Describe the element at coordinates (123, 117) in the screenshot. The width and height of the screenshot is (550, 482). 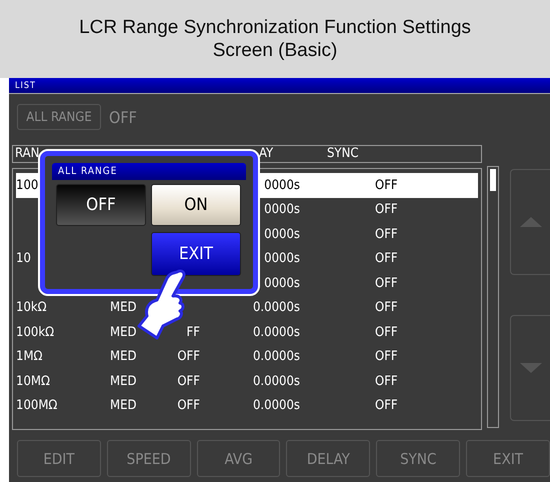
I see `all-range-value: OFF` at that location.